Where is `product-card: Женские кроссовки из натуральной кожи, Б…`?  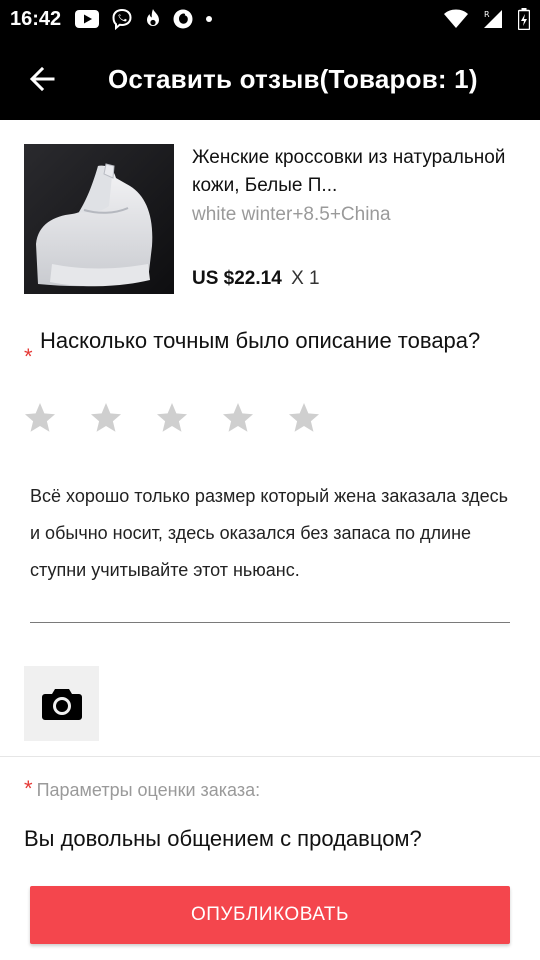 product-card: Женские кроссовки из натуральной кожи, Б… is located at coordinates (270, 219).